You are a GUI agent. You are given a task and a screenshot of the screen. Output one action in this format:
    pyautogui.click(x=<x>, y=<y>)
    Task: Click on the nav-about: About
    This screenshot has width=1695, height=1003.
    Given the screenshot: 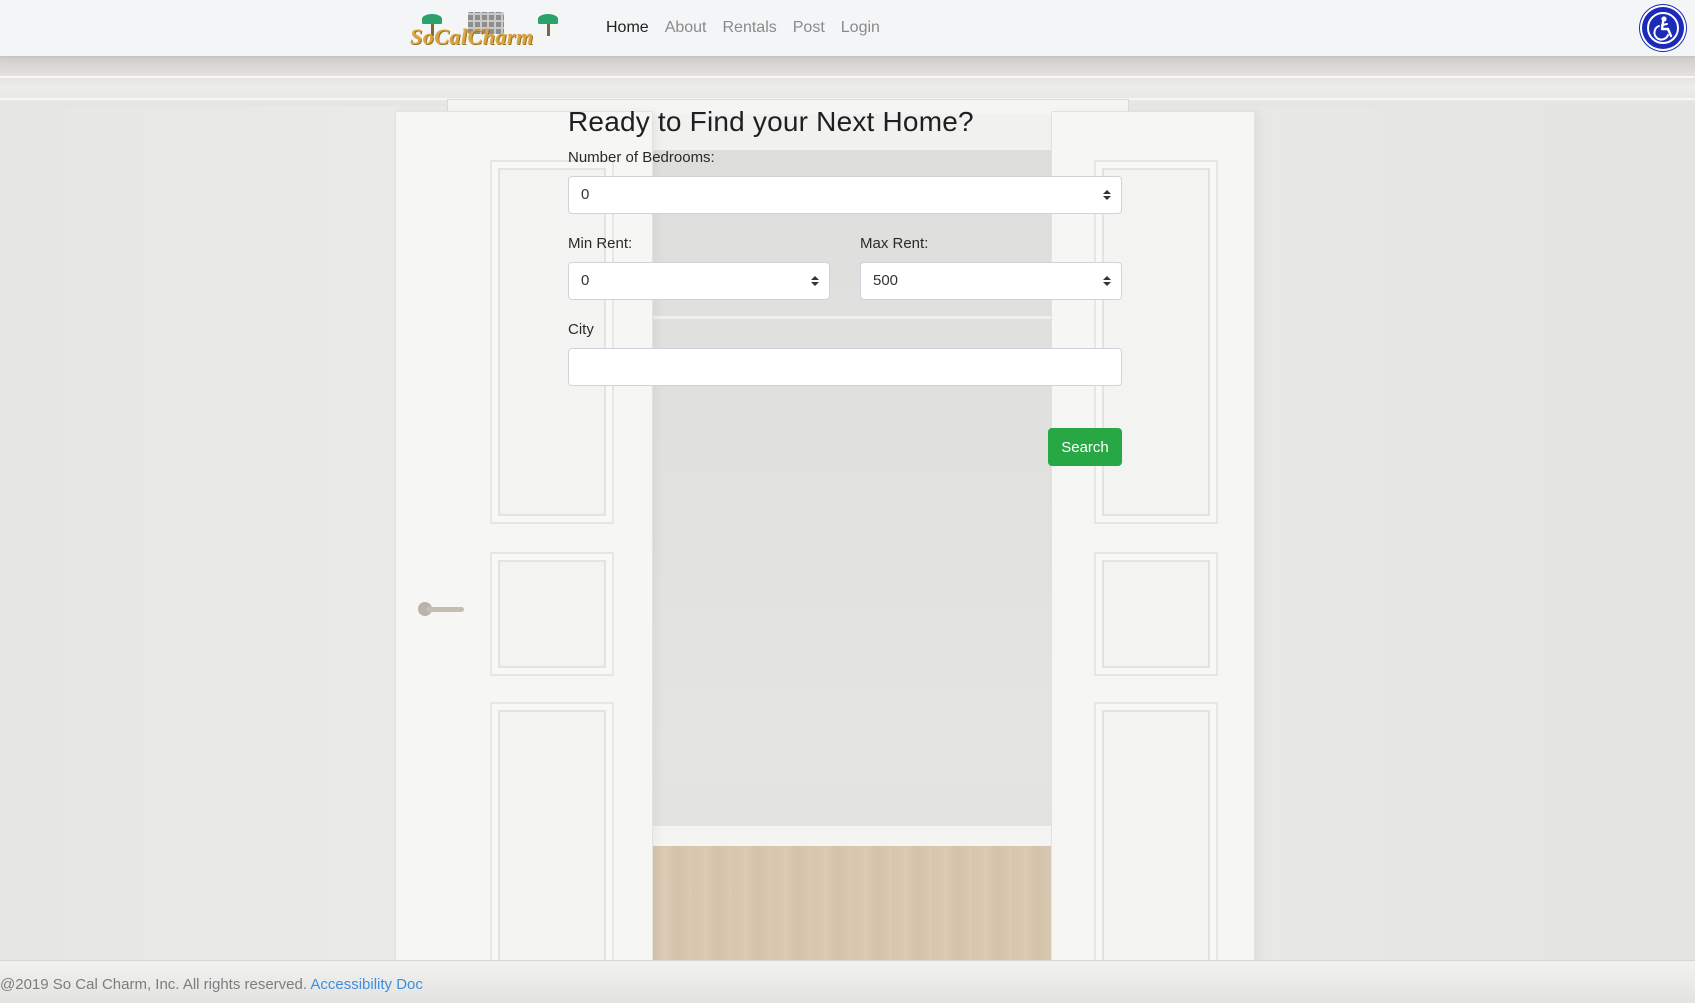 What is the action you would take?
    pyautogui.click(x=686, y=28)
    